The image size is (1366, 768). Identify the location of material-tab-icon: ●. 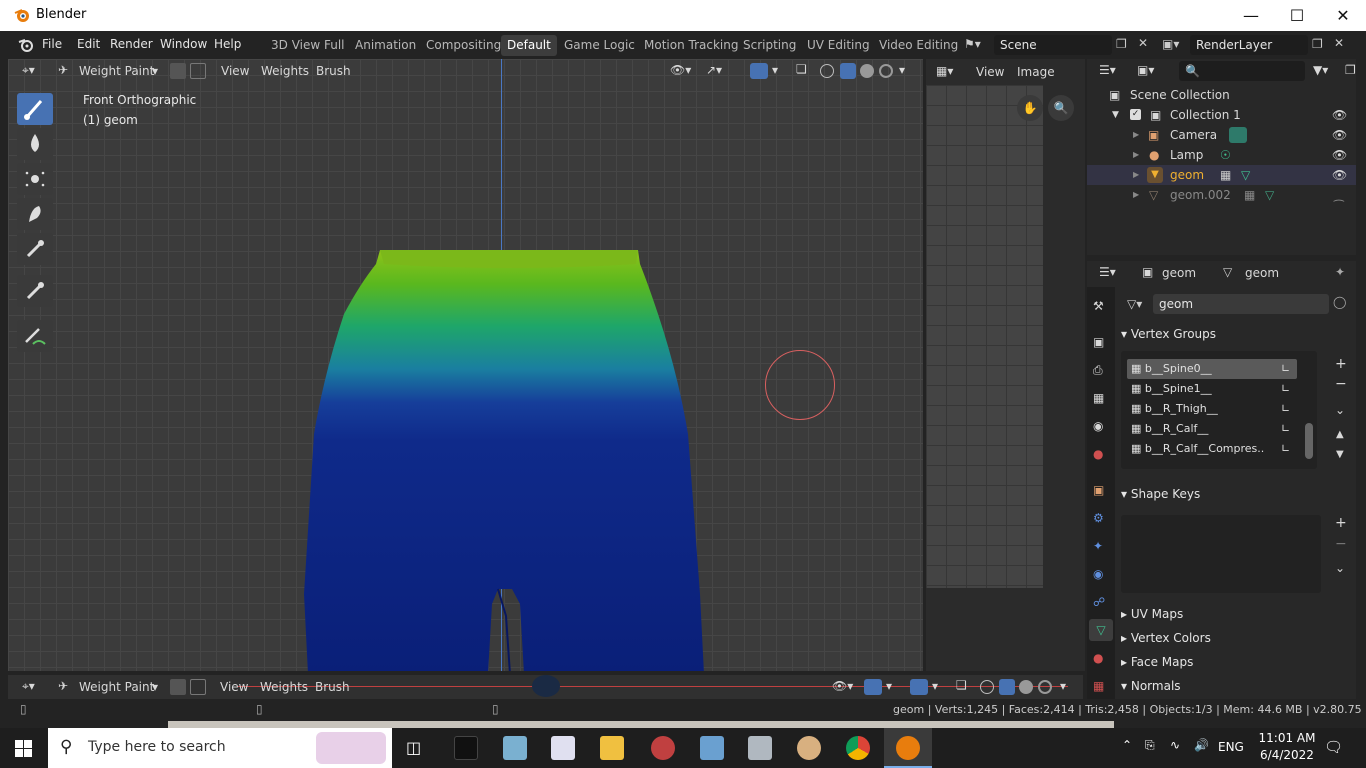
(1098, 658).